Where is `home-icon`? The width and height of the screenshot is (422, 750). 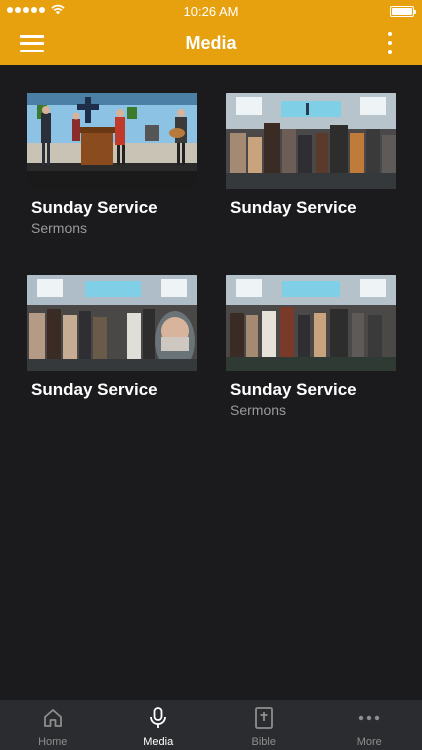
home-icon is located at coordinates (53, 718).